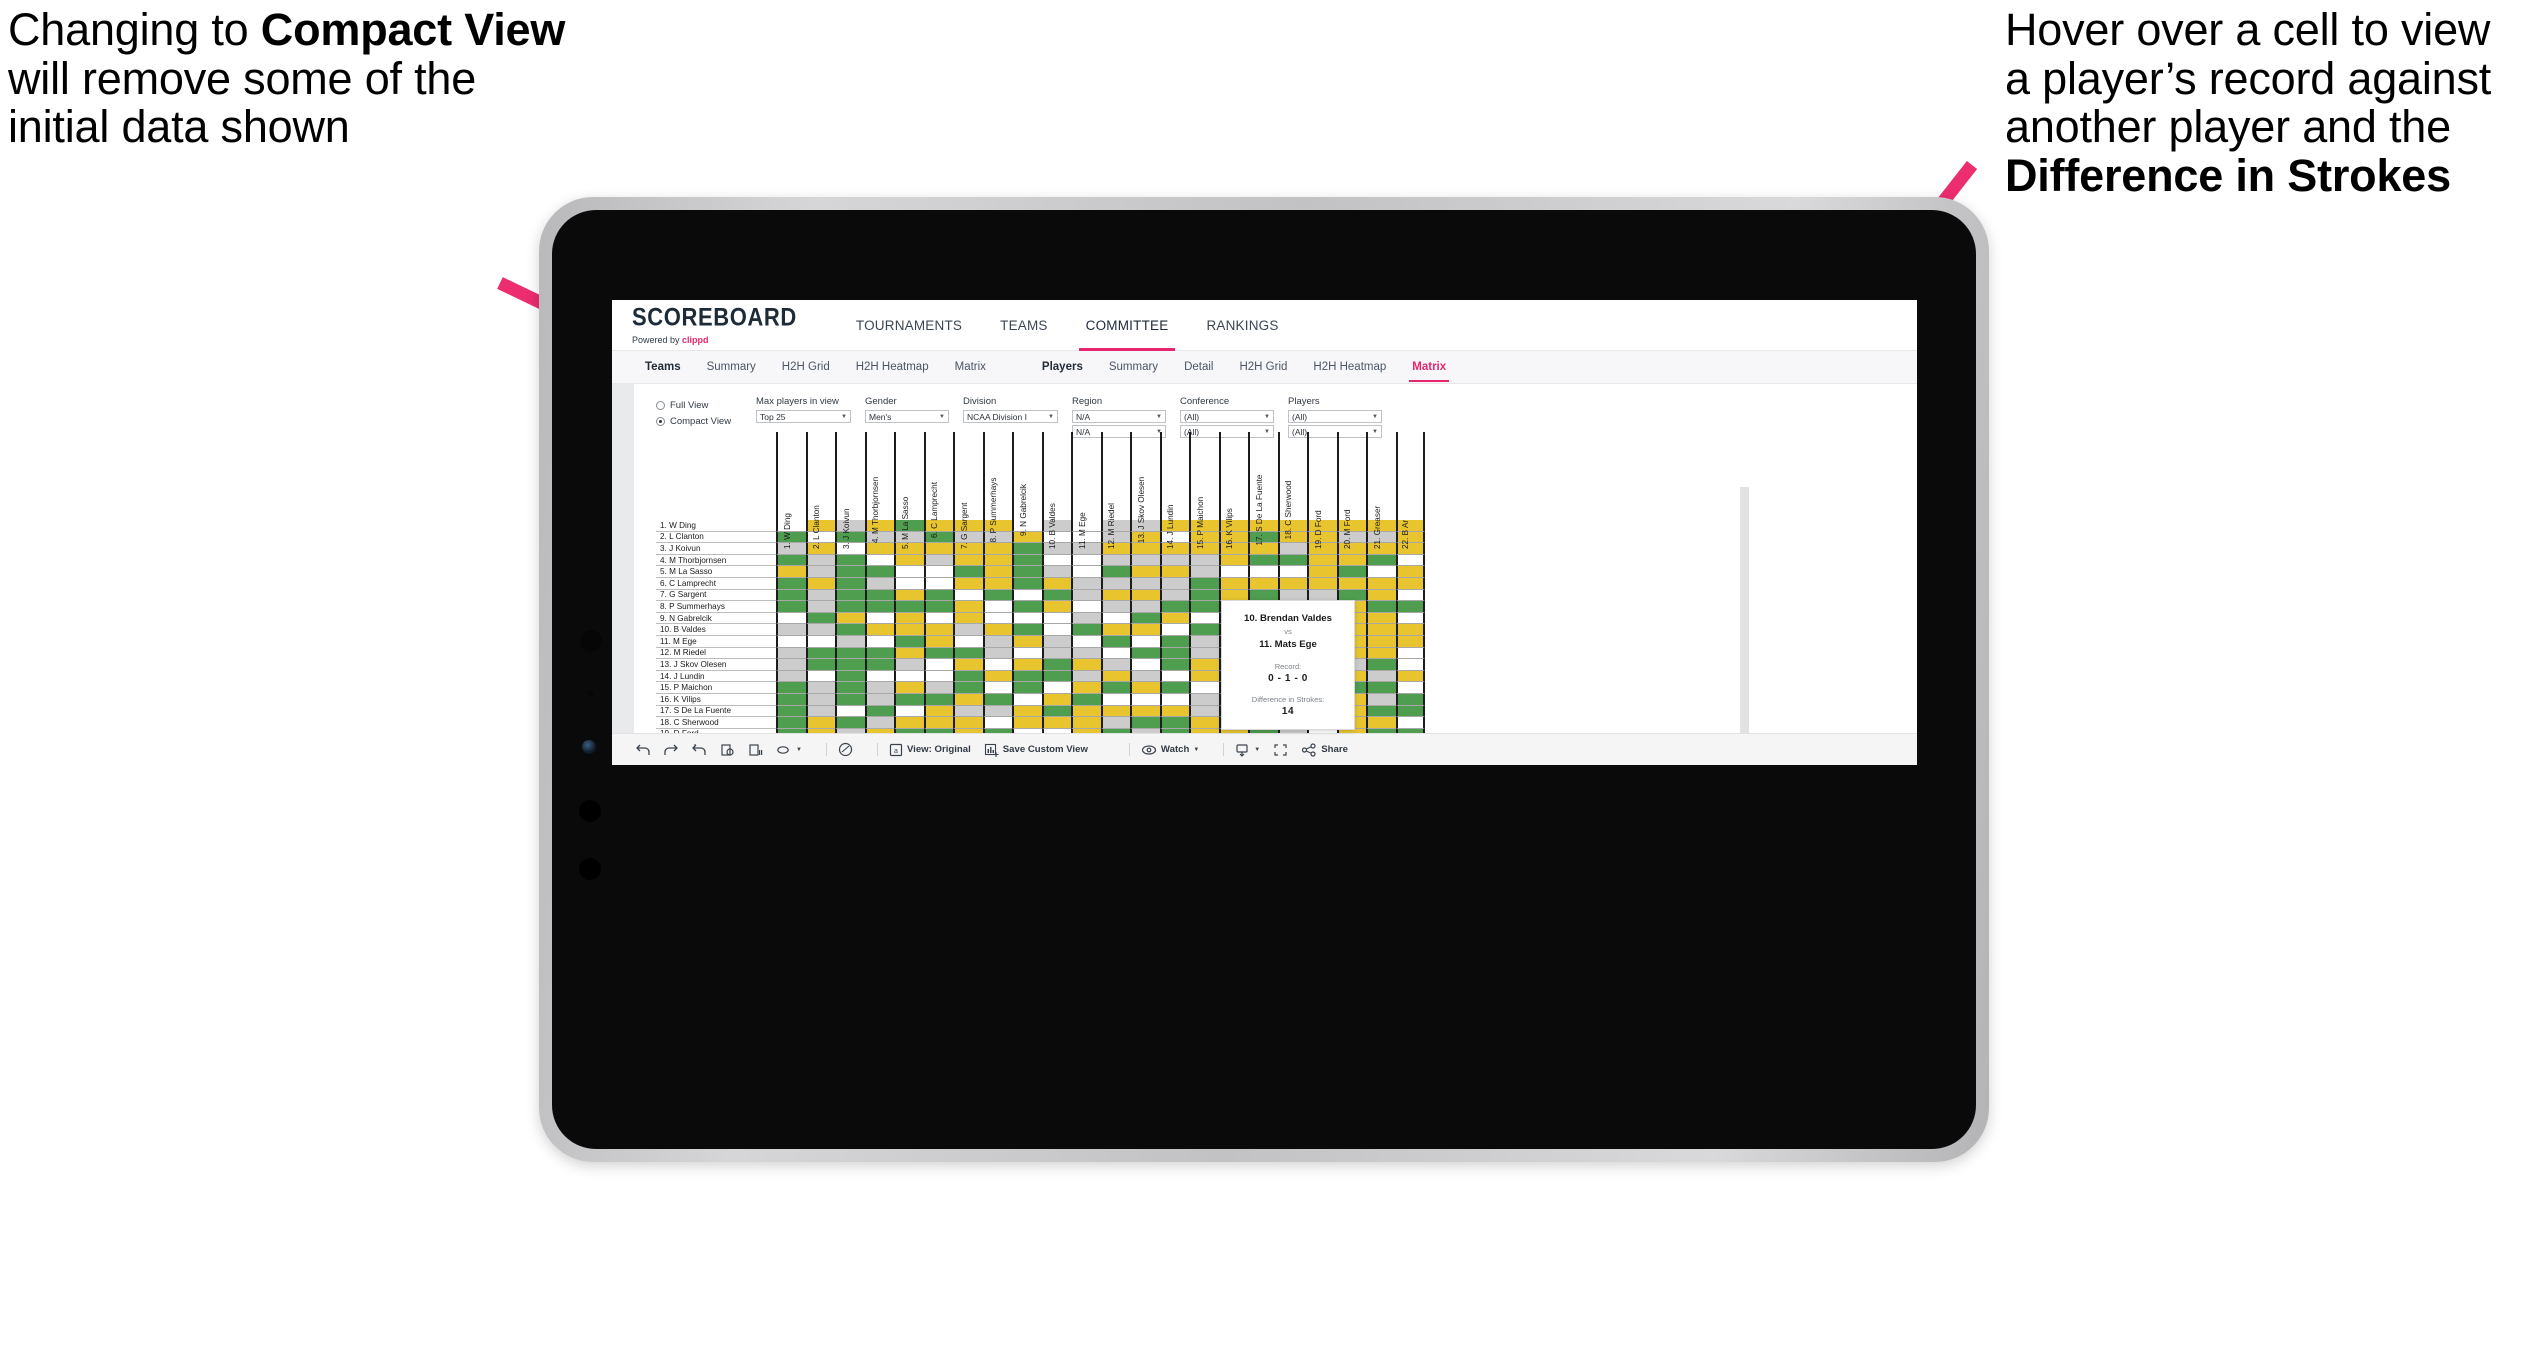  Describe the element at coordinates (727, 750) in the screenshot. I see `refresh-data-button` at that location.